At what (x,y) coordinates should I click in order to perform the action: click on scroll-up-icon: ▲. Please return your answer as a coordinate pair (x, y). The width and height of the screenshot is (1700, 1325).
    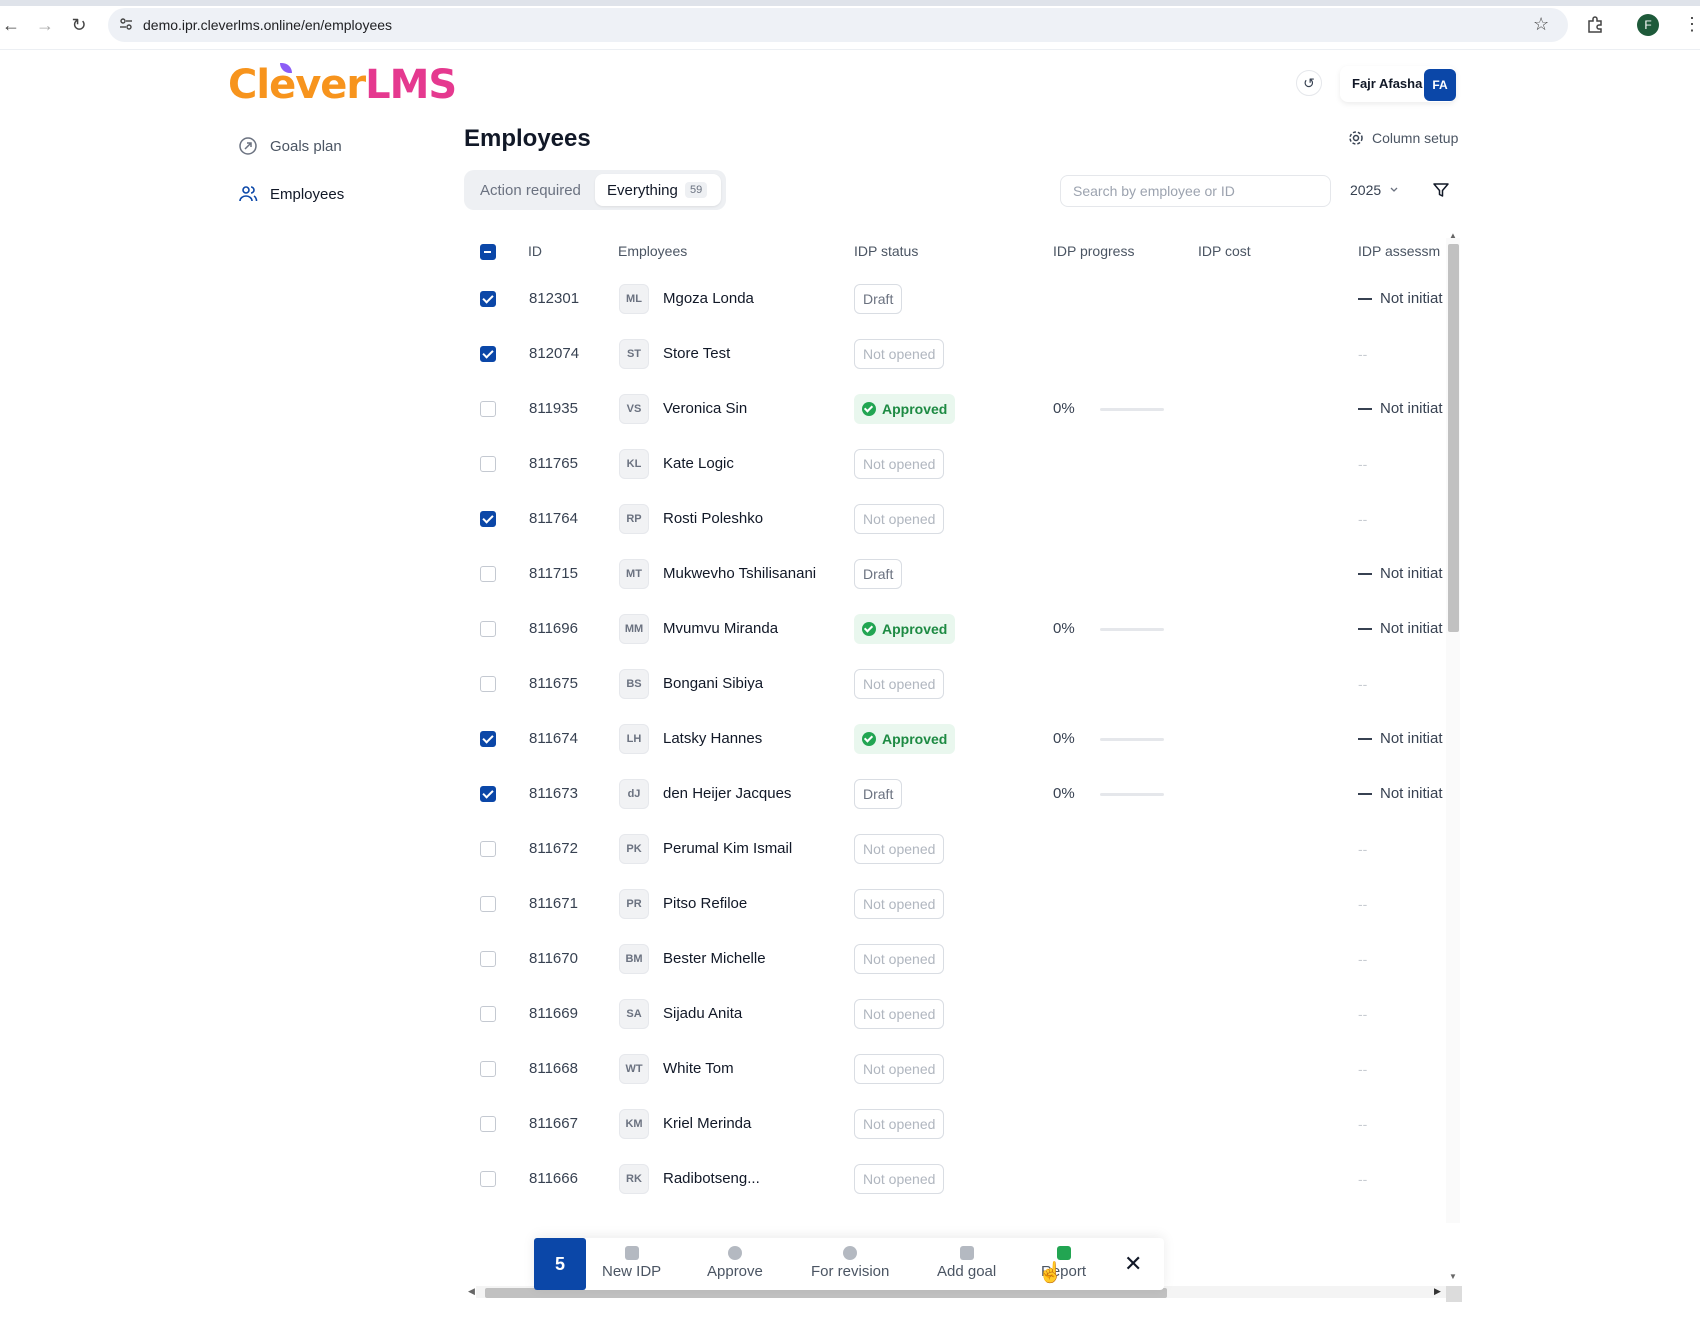
    Looking at the image, I should click on (1453, 235).